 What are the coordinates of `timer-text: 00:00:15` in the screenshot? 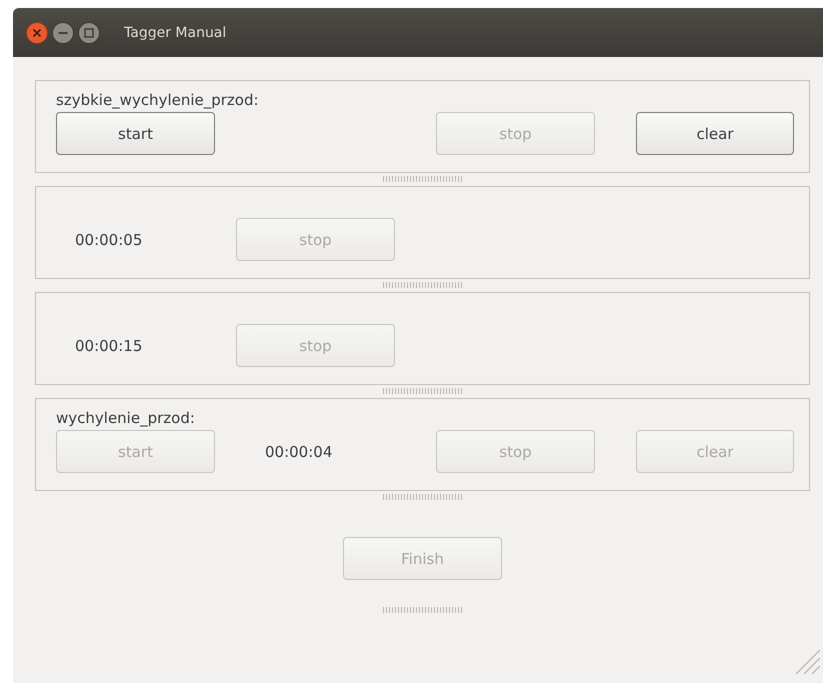 It's located at (108, 345).